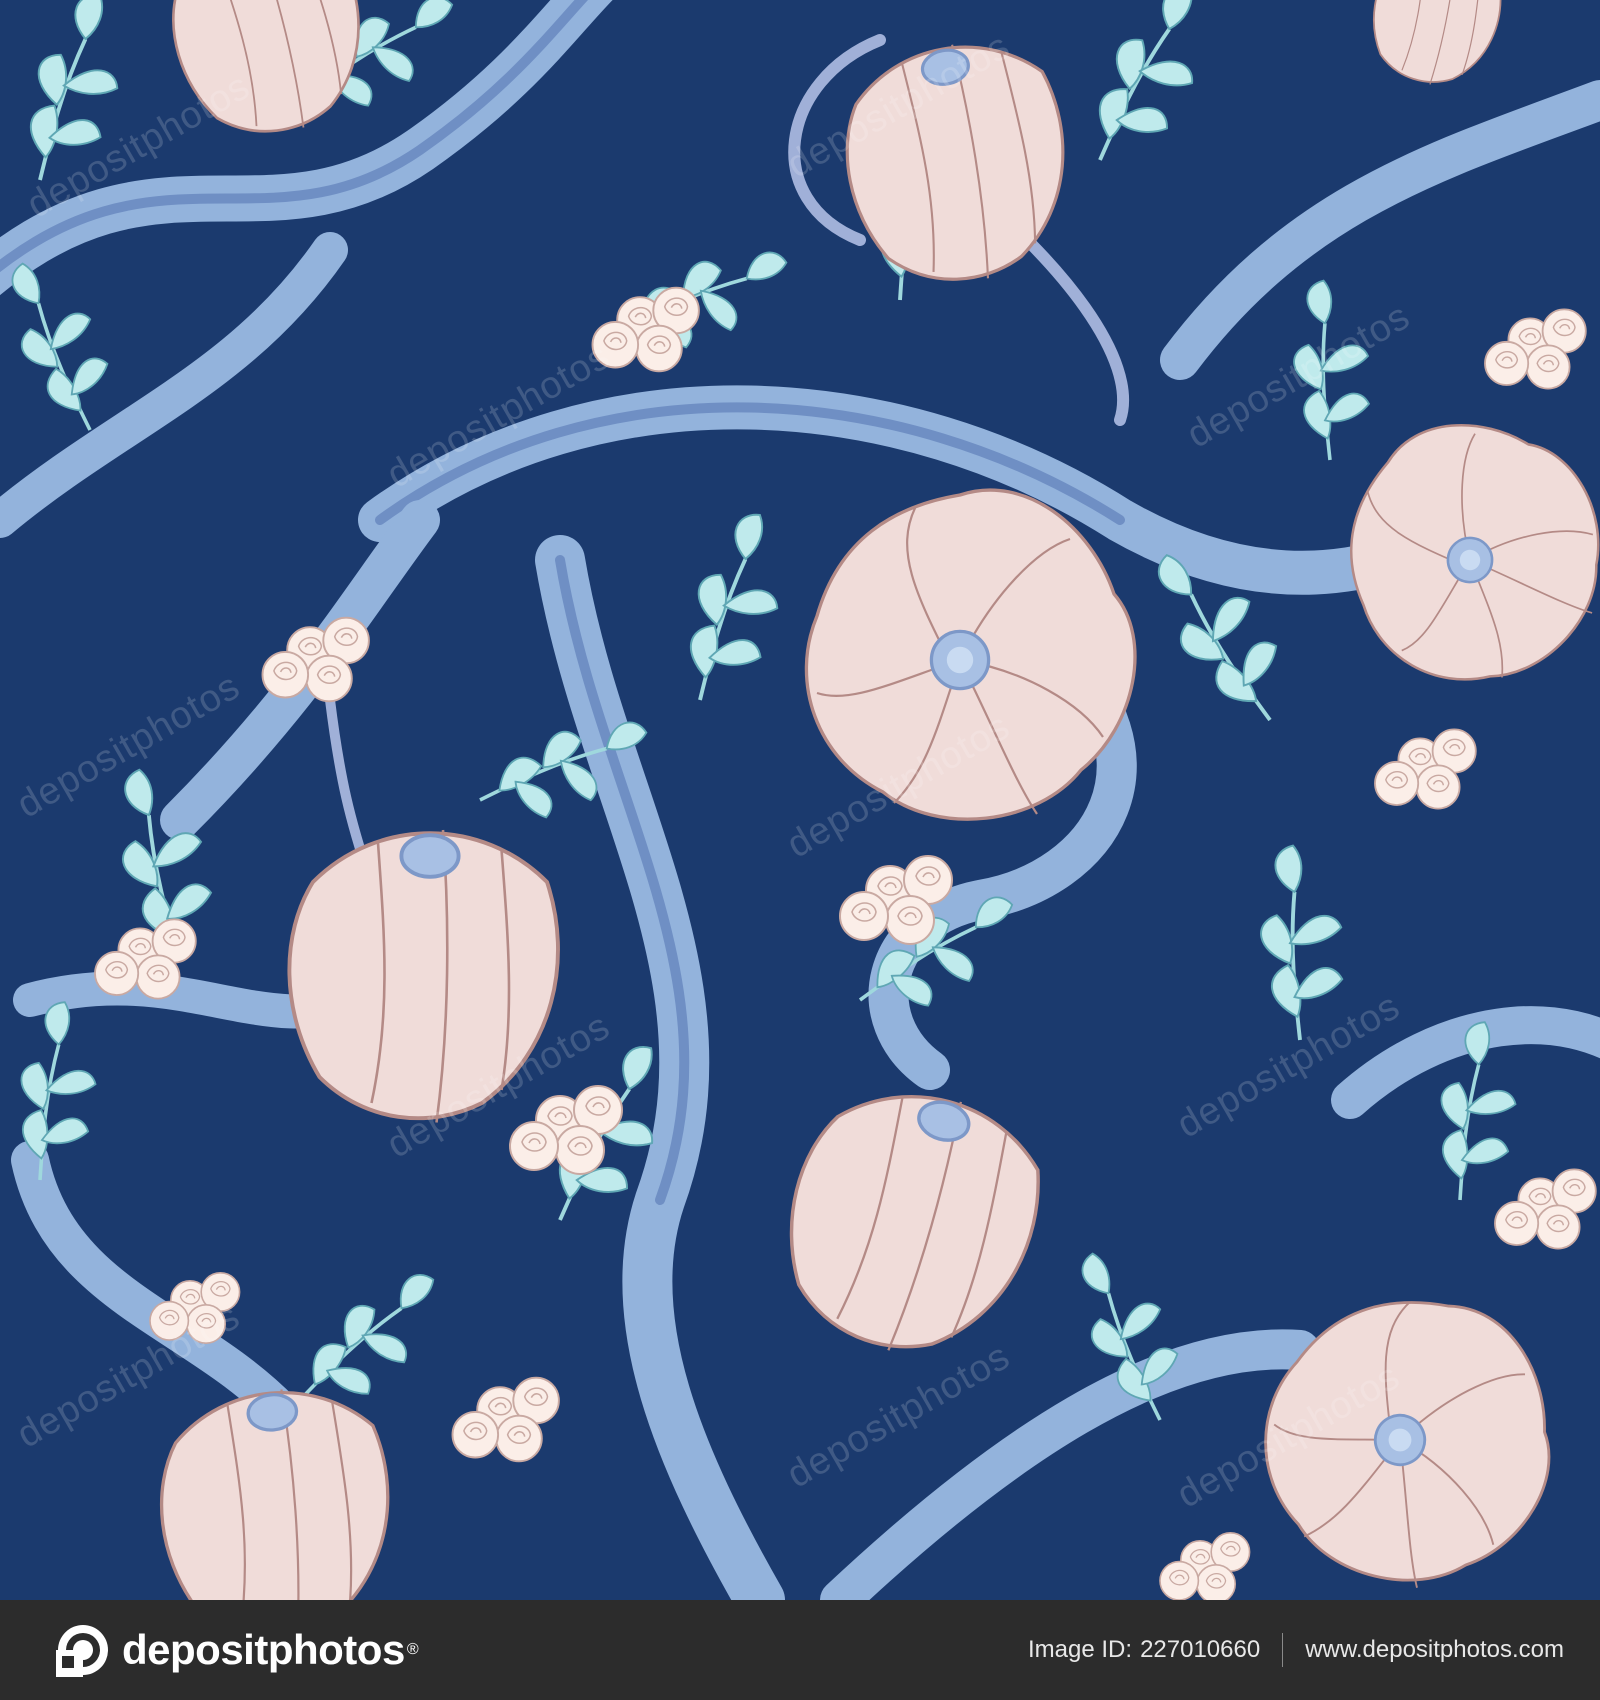  I want to click on image-id-label: Image ID:, so click(1080, 1649).